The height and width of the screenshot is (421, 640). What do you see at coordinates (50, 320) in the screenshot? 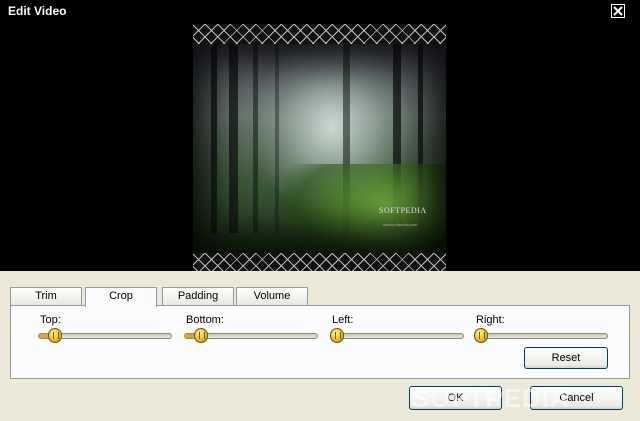
I see `top-slider-label: Top:` at bounding box center [50, 320].